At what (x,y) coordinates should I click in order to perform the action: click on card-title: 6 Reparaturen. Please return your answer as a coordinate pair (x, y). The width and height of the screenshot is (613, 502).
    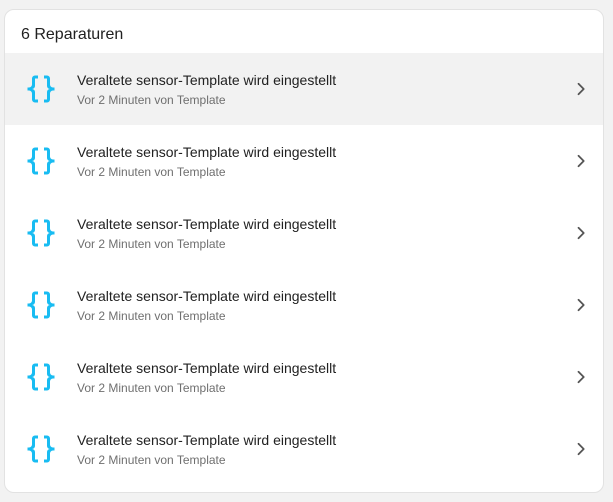
    Looking at the image, I should click on (72, 34).